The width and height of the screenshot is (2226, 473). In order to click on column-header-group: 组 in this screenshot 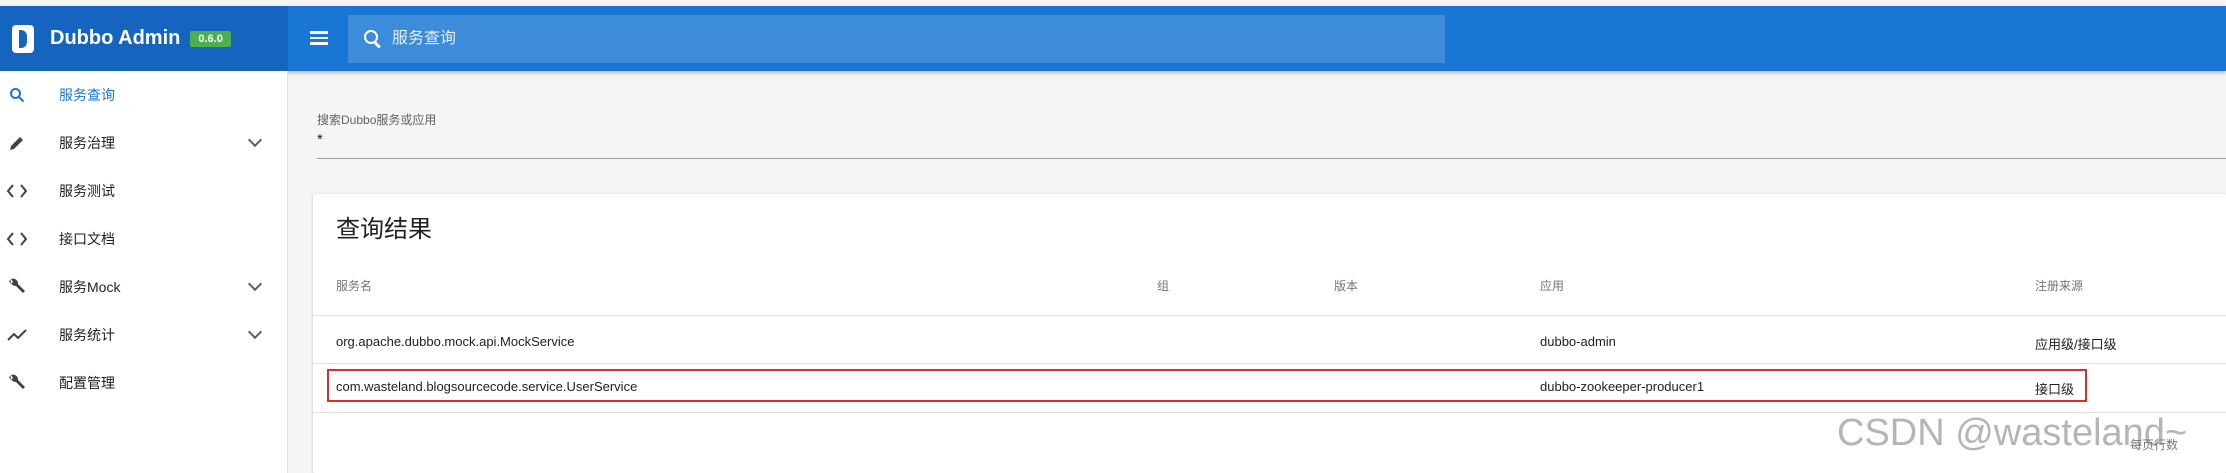, I will do `click(1163, 285)`.